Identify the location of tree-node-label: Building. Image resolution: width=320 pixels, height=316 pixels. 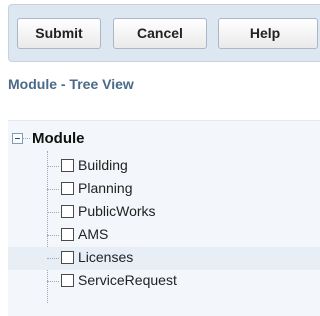
(103, 165).